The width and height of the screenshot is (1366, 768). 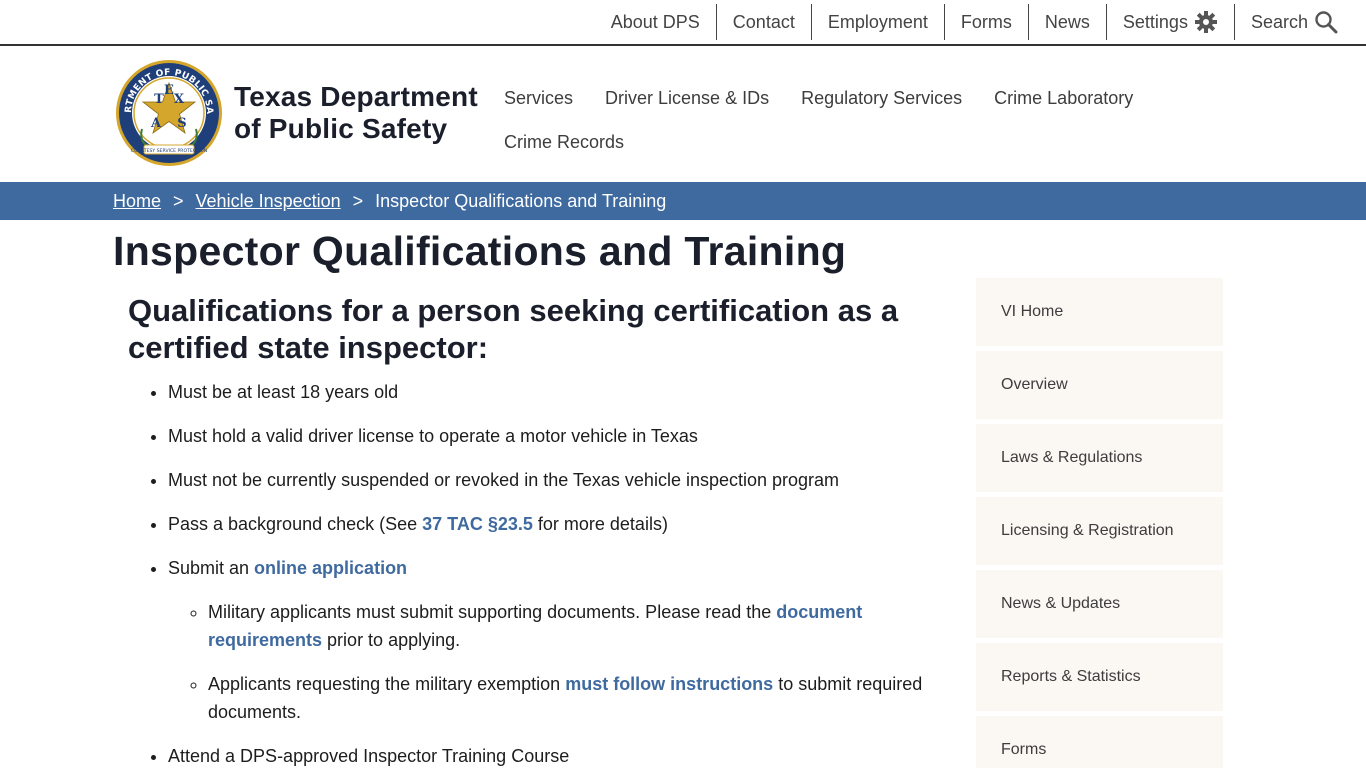 What do you see at coordinates (268, 201) in the screenshot?
I see `breadcrumb-vehicle-inspection-link: Vehicle Inspection` at bounding box center [268, 201].